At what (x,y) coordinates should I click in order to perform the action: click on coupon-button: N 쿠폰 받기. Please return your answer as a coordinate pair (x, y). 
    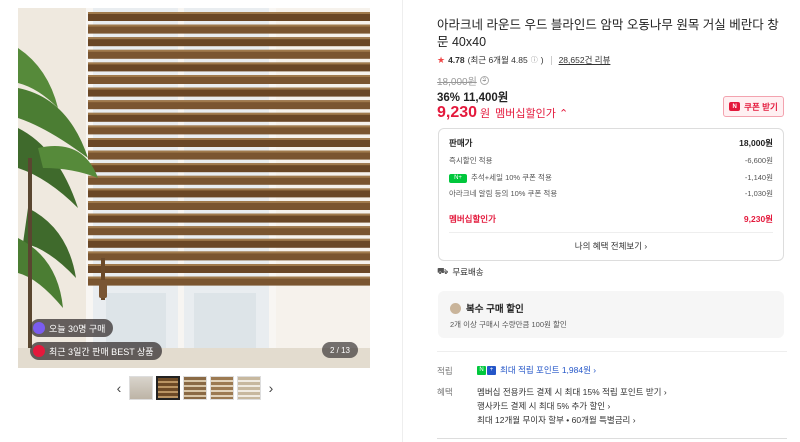
    Looking at the image, I should click on (753, 106).